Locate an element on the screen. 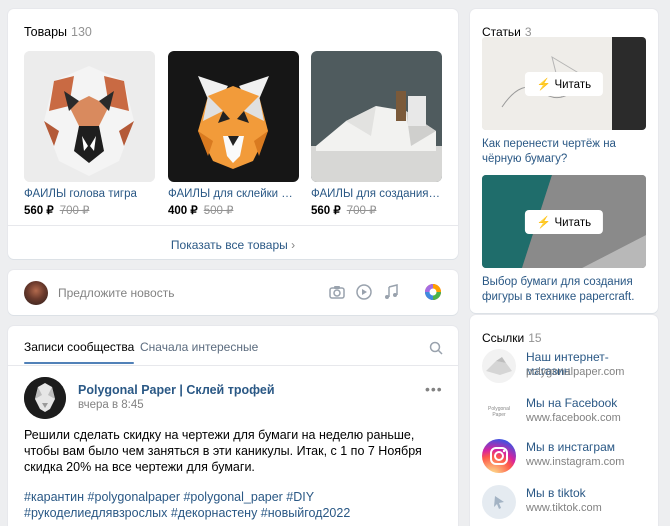 The width and height of the screenshot is (670, 526). good-name: ФАЙЛЫ для склейки маски is located at coordinates (233, 194).